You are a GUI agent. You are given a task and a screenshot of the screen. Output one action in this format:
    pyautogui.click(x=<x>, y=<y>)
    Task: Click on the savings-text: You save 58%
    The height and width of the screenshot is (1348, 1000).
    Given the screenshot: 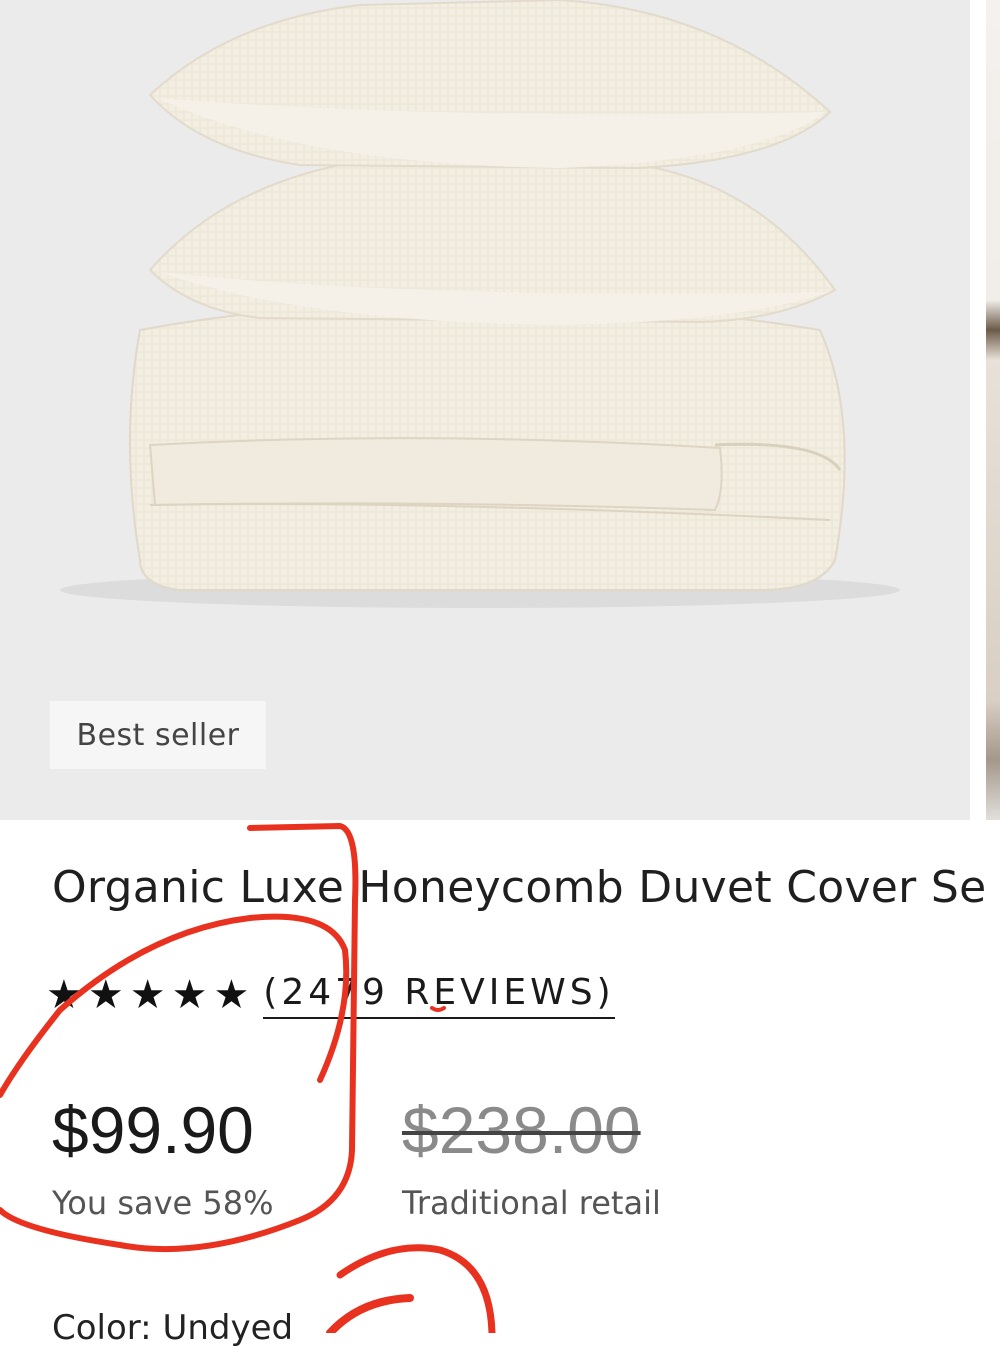 What is the action you would take?
    pyautogui.click(x=163, y=1203)
    